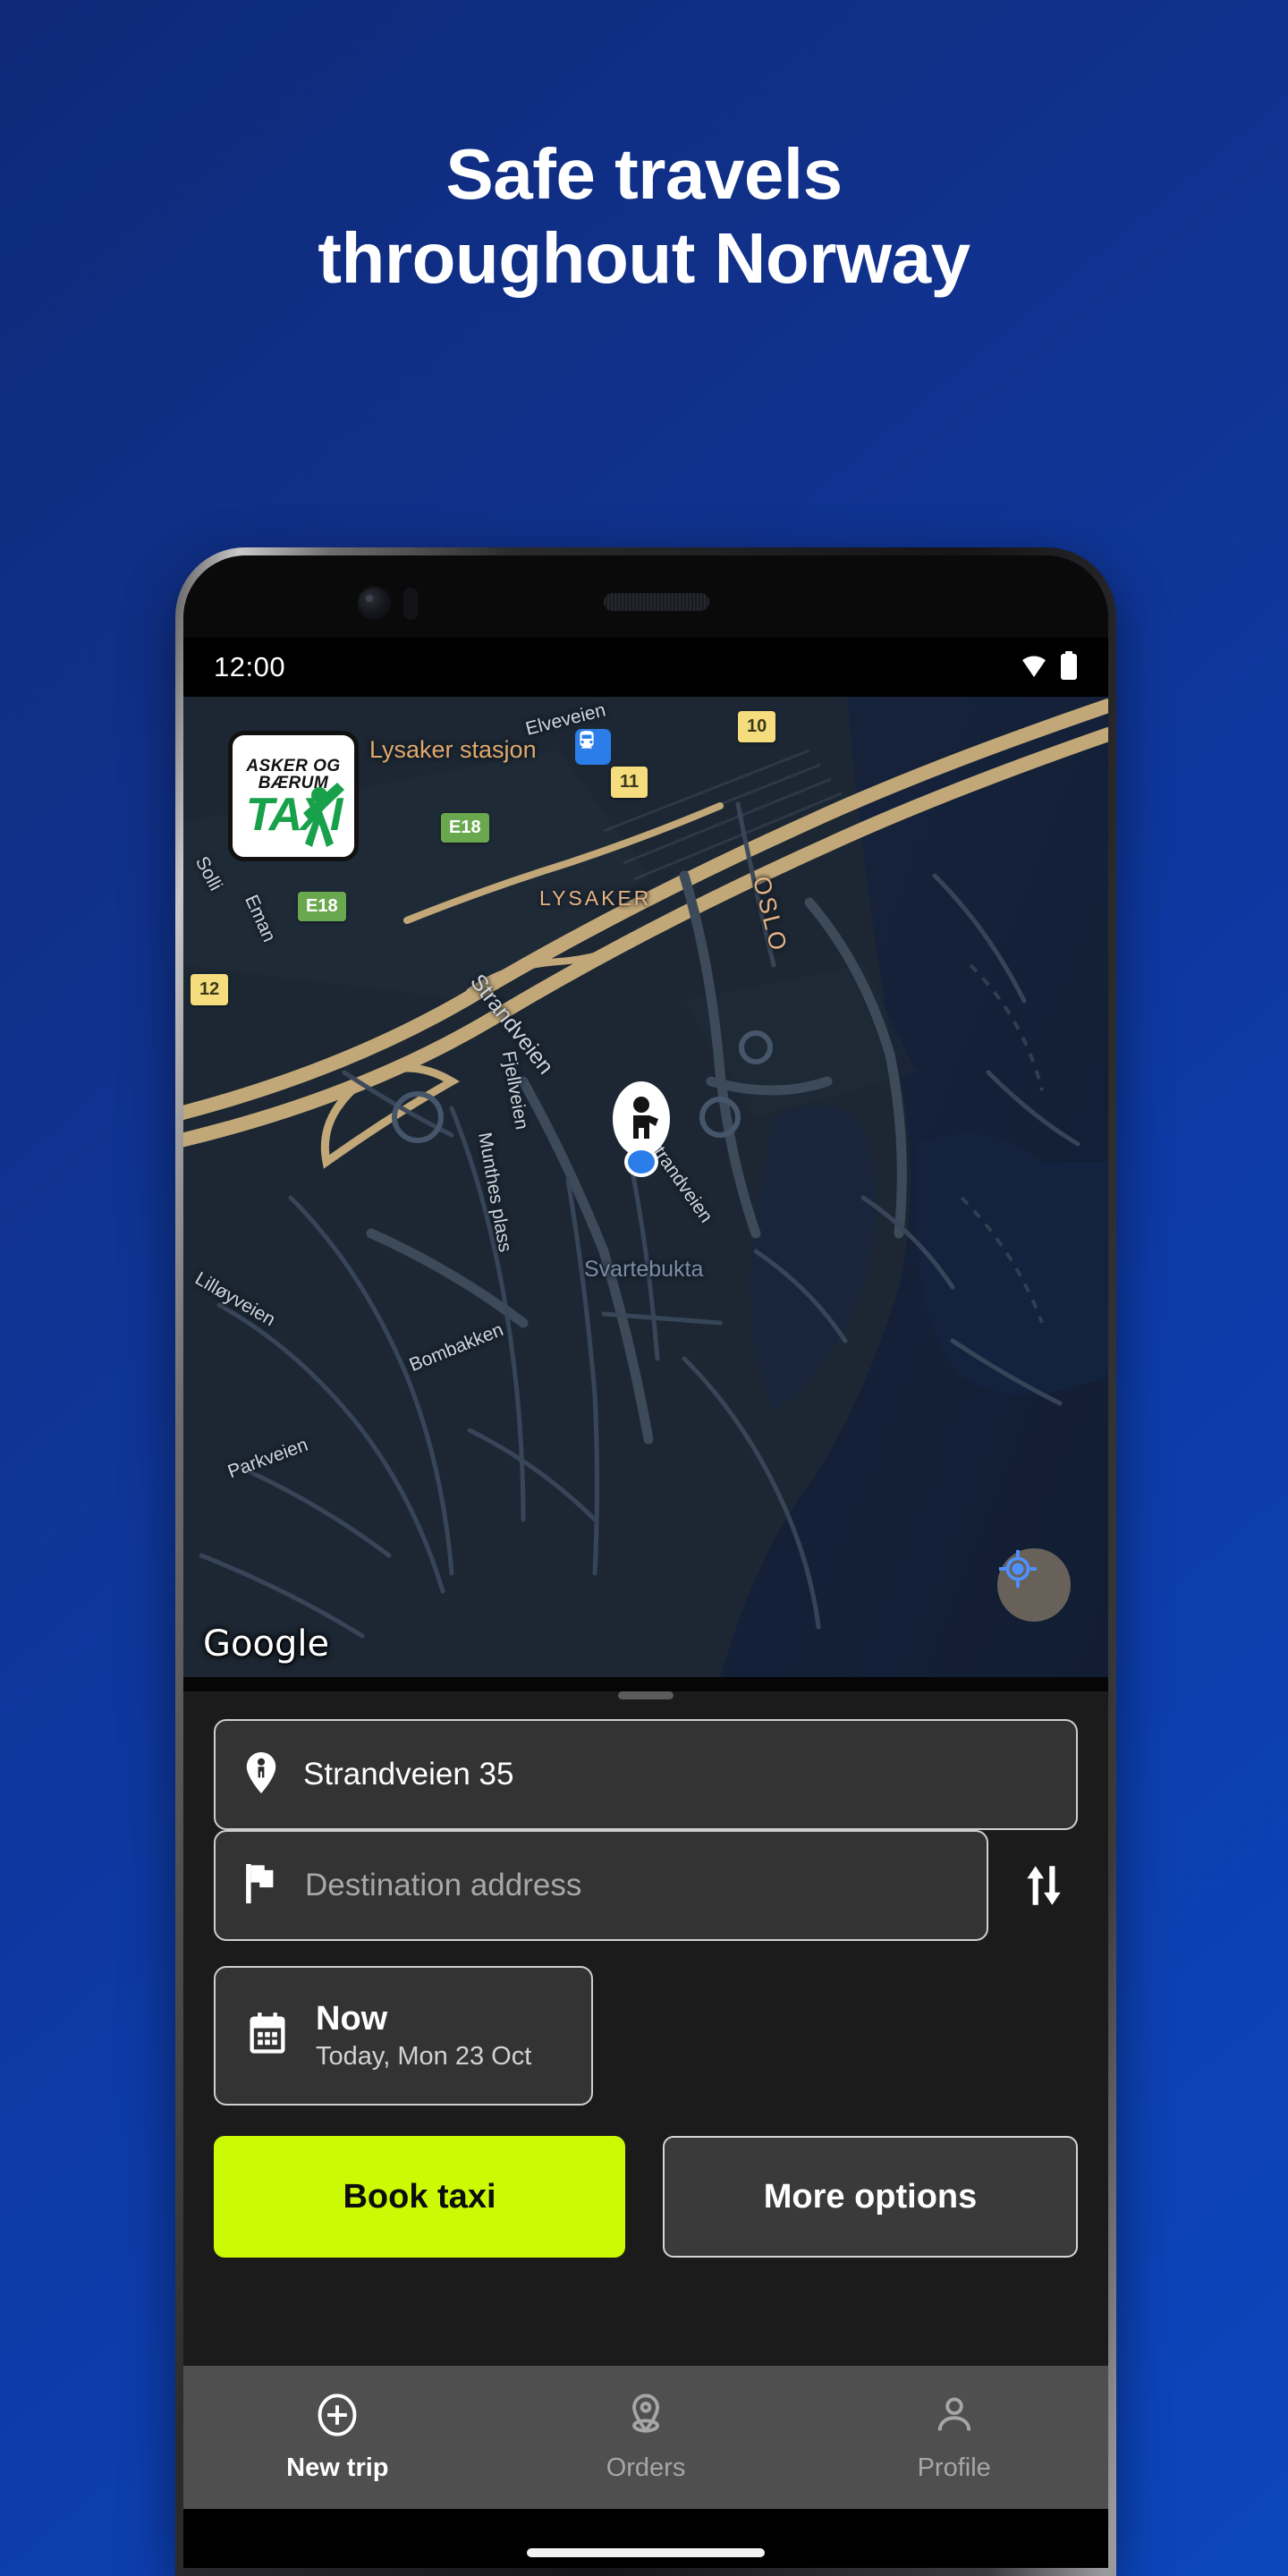 The height and width of the screenshot is (2576, 1288). I want to click on google-watermark: Google, so click(266, 1644).